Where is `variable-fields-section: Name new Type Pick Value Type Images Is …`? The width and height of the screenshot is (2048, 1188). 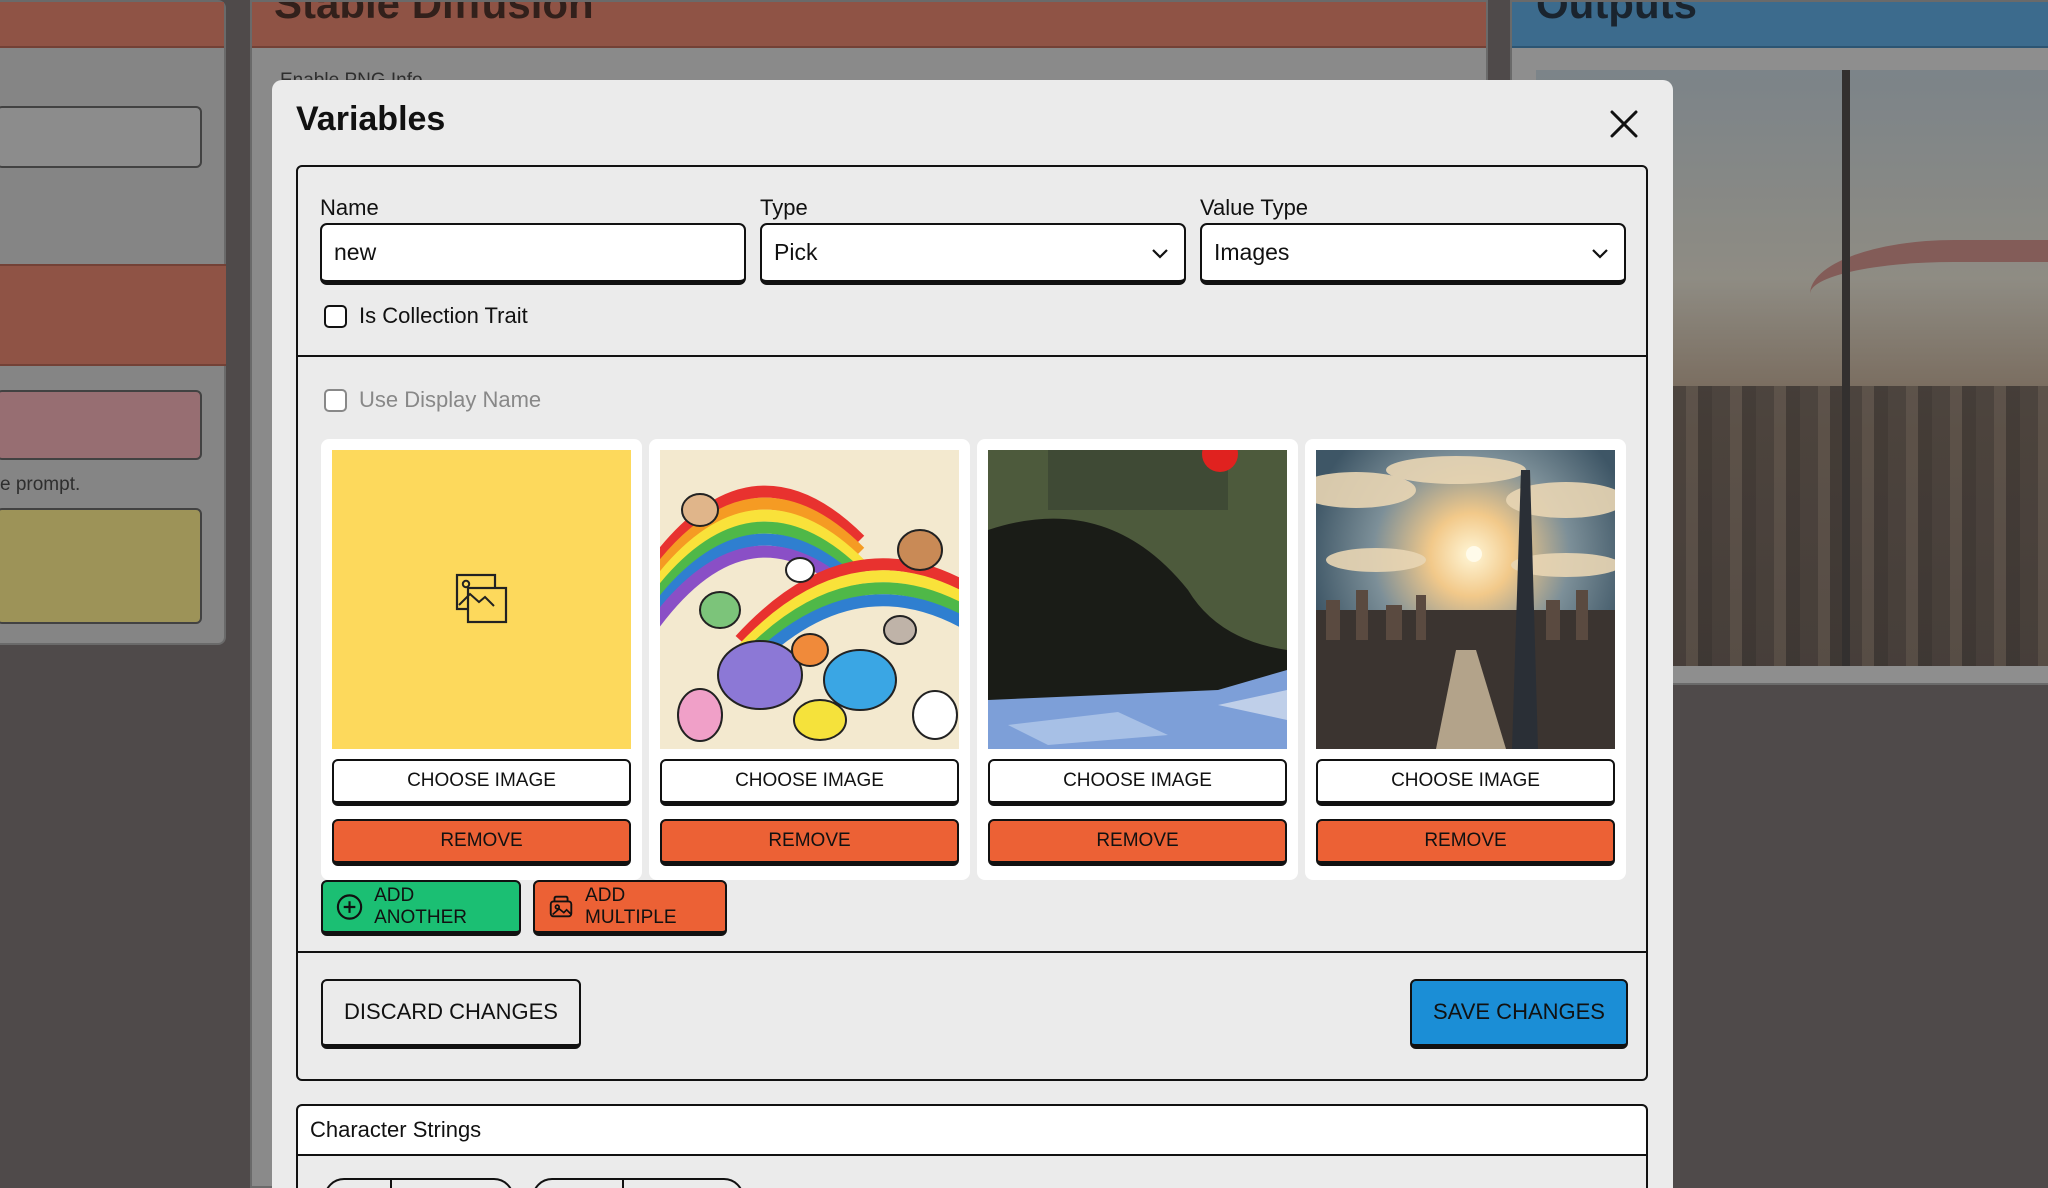 variable-fields-section: Name new Type Pick Value Type Images Is … is located at coordinates (972, 262).